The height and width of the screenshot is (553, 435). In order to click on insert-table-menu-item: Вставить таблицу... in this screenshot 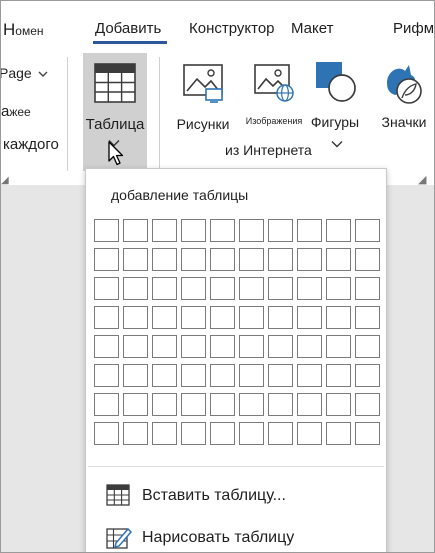, I will do `click(236, 495)`.